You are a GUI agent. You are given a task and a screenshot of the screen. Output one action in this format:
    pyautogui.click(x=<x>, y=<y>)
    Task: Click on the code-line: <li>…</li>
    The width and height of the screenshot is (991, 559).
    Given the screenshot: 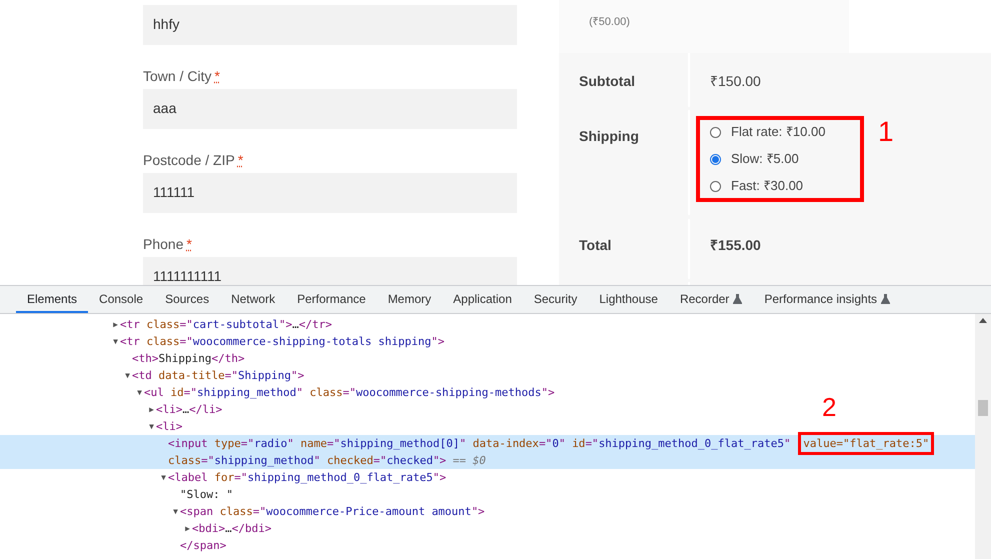 What is the action you would take?
    pyautogui.click(x=189, y=409)
    